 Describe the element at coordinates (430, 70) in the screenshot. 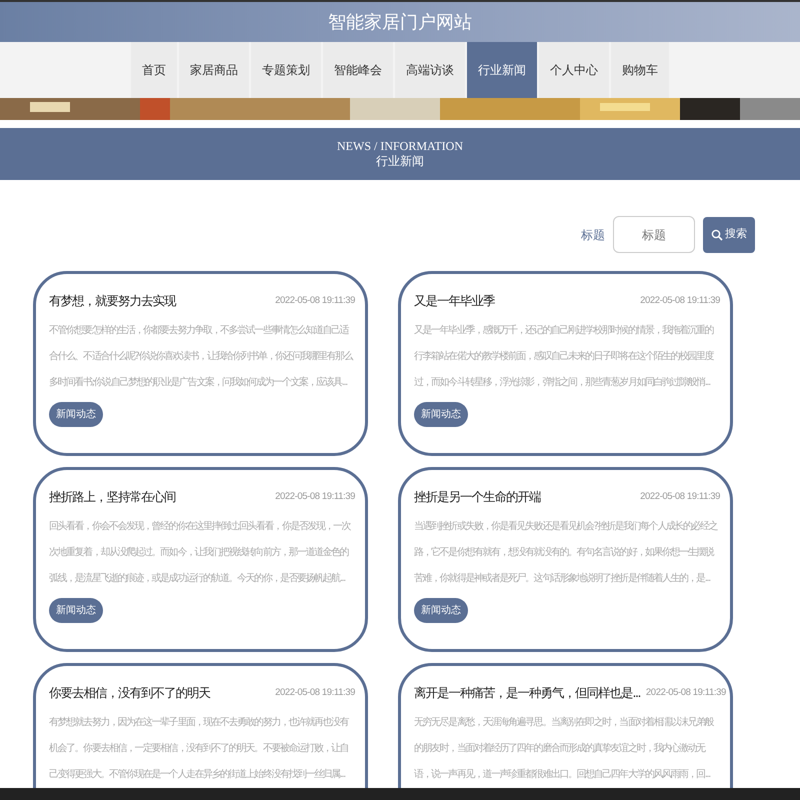

I see `nav-tab: 高端访谈` at that location.